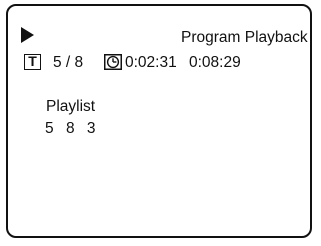 This screenshot has width=321, height=246. Describe the element at coordinates (113, 62) in the screenshot. I see `clock-icon` at that location.